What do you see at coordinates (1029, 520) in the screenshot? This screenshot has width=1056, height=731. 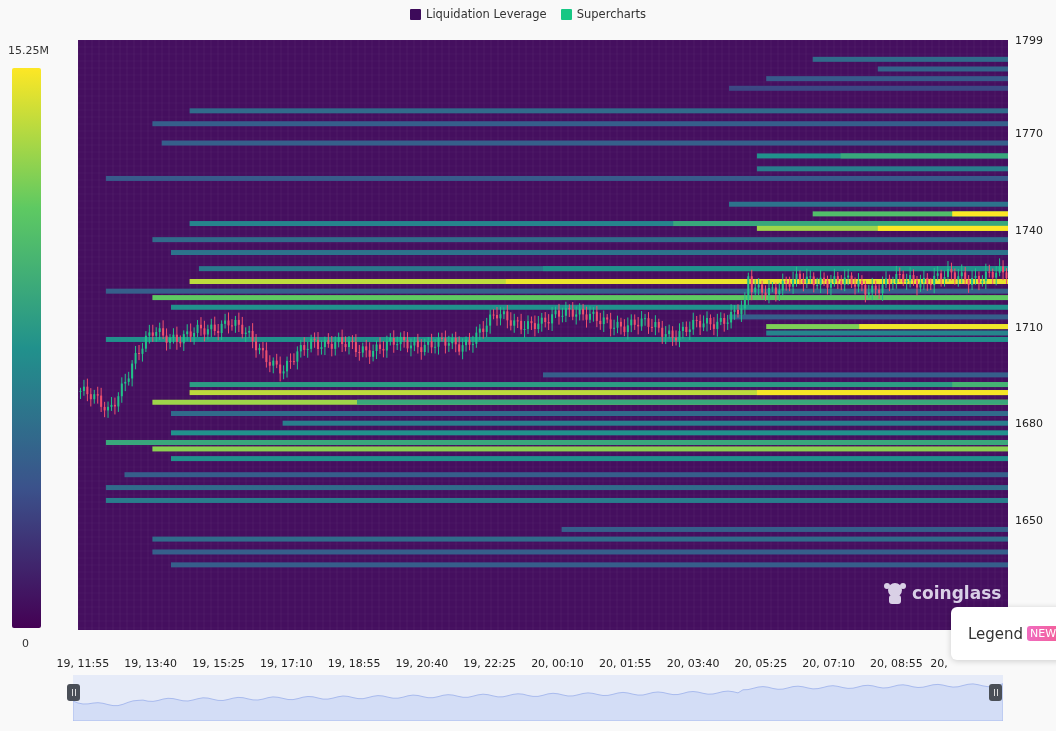 I see `y-axis-label: 1650` at bounding box center [1029, 520].